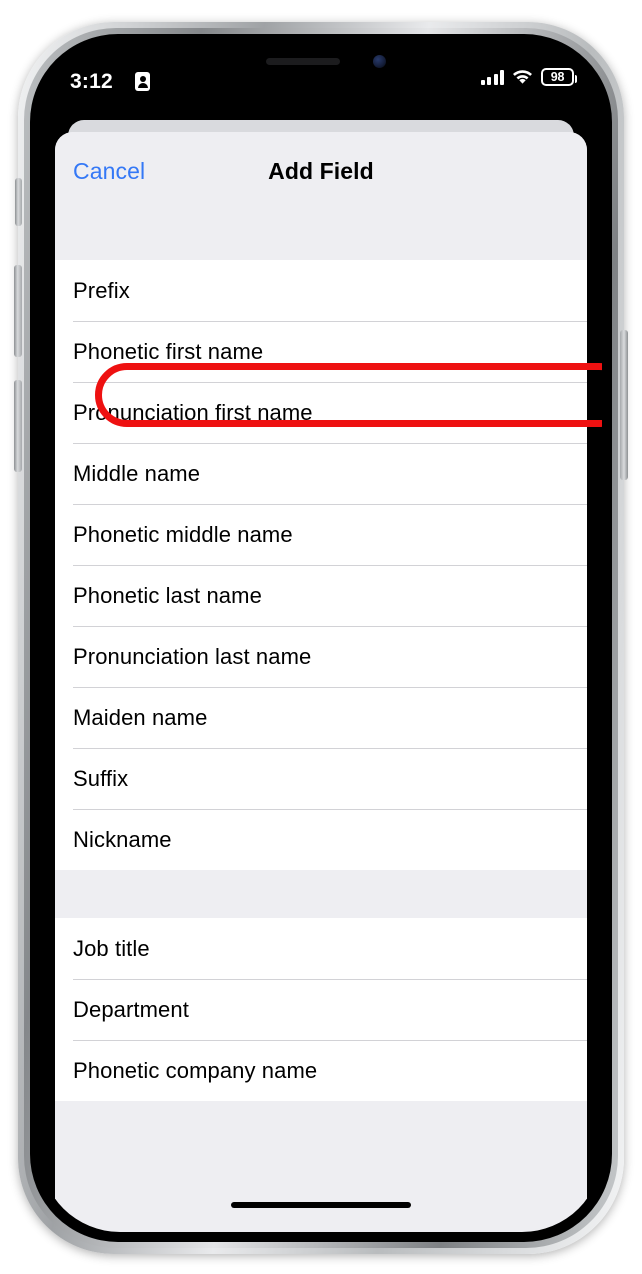 This screenshot has height=1274, width=642. I want to click on sheet-header: Cancel Add Field, so click(321, 196).